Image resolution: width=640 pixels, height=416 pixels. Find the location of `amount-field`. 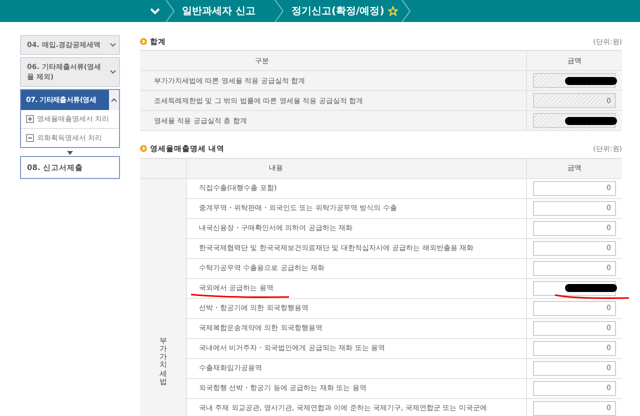

amount-field is located at coordinates (574, 288).